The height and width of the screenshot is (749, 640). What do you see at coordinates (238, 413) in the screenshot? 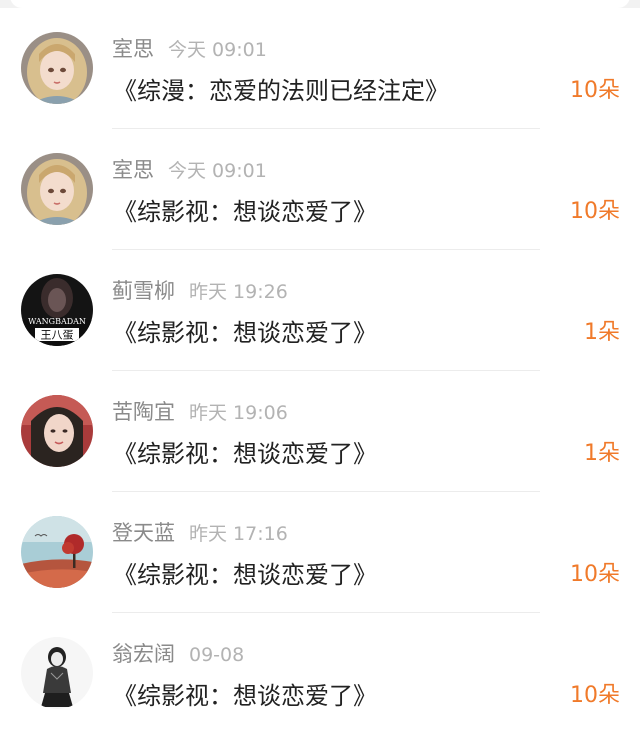
I see `timestamp: 昨天 19:06` at bounding box center [238, 413].